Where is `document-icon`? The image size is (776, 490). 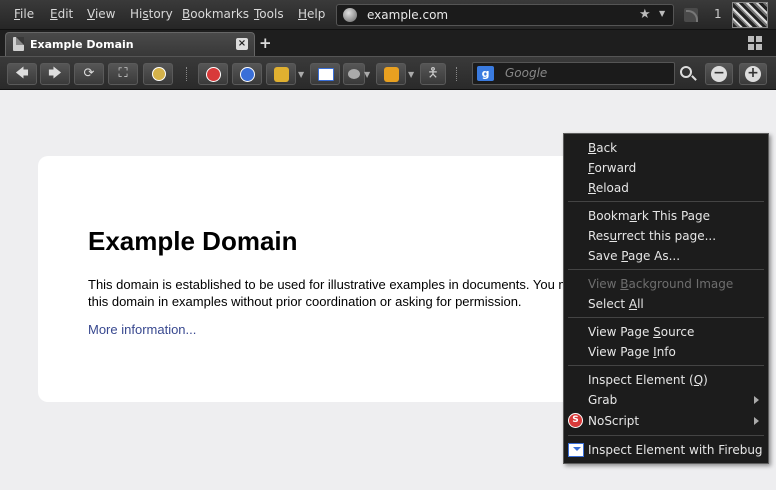 document-icon is located at coordinates (18, 44).